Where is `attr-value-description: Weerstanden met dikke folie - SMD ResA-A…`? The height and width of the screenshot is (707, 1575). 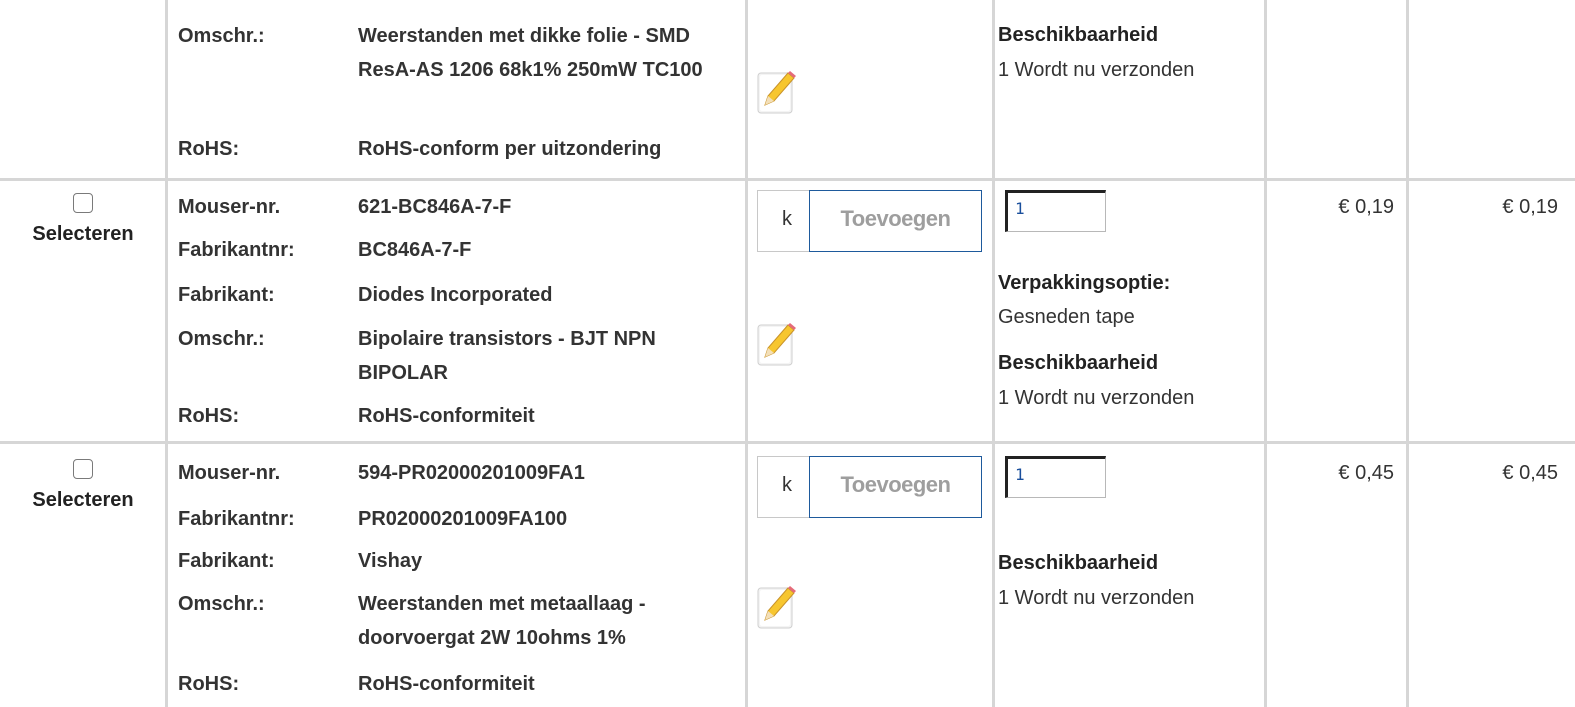
attr-value-description: Weerstanden met dikke folie - SMD ResA-A… is located at coordinates (530, 53).